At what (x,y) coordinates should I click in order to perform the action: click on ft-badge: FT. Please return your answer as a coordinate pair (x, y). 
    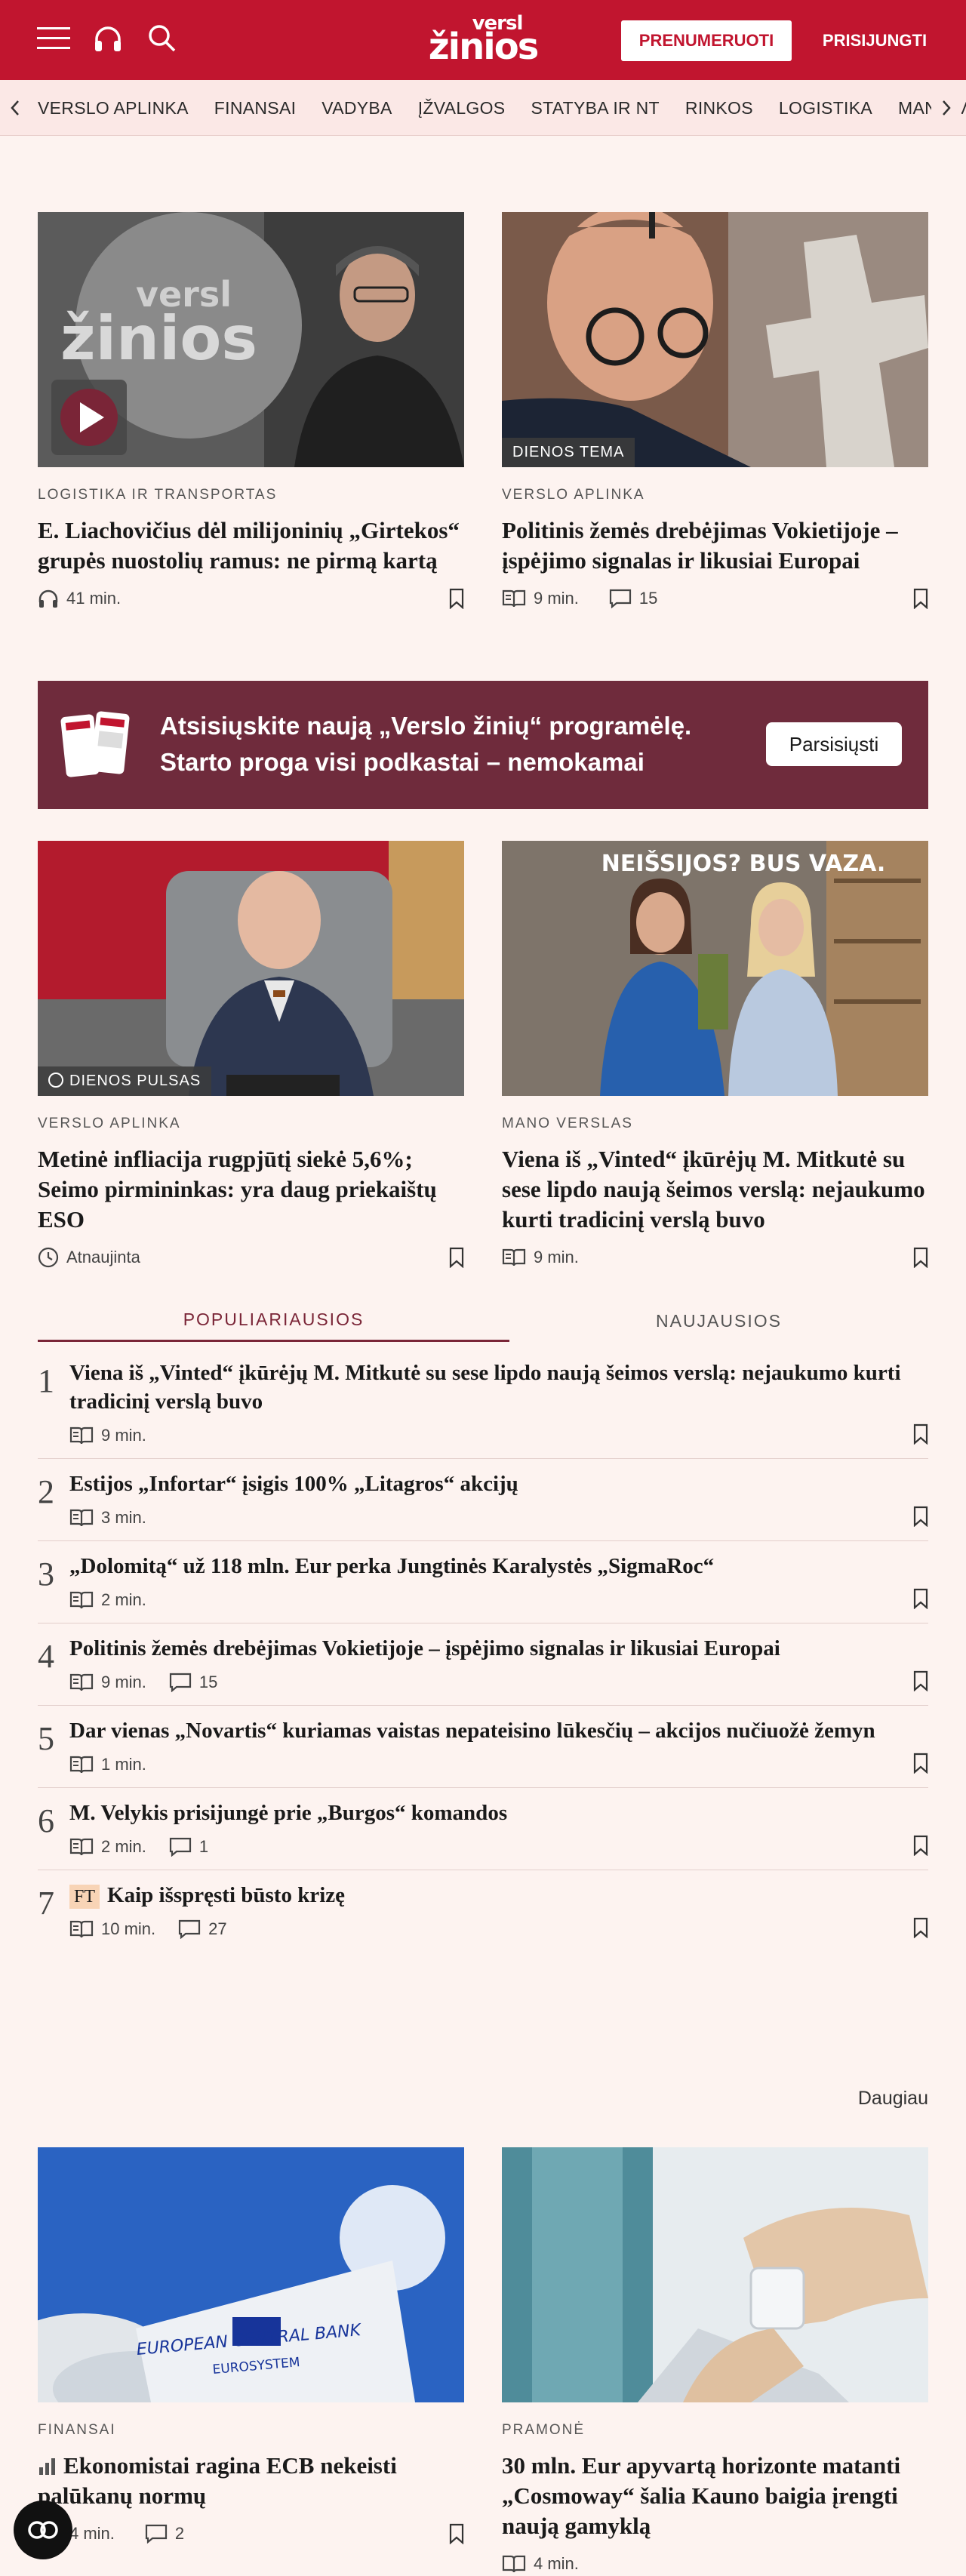
    Looking at the image, I should click on (84, 1897).